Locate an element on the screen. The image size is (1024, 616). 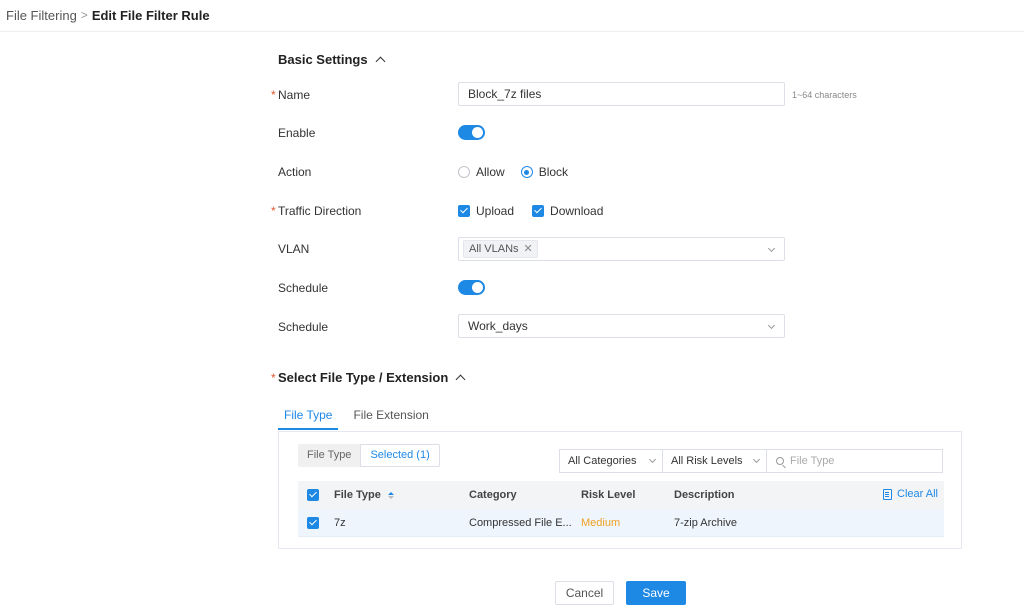
schedule-toggle-label: Schedule is located at coordinates (303, 288).